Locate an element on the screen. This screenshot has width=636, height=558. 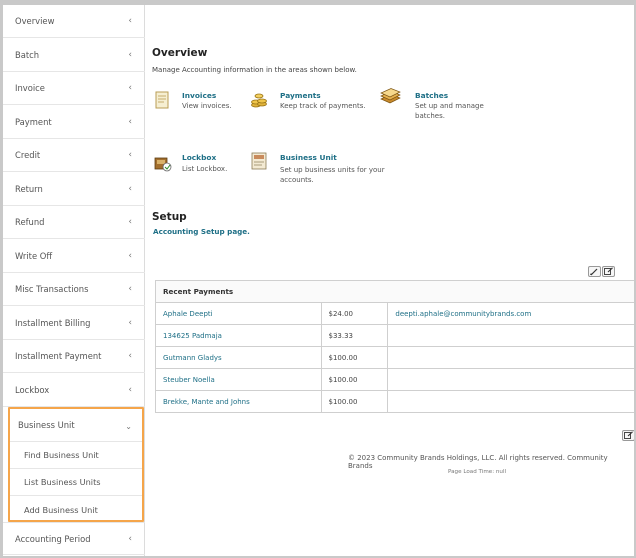
sidebar-subitem-find-business-unit: Find Business Unit is located at coordinates (76, 455).